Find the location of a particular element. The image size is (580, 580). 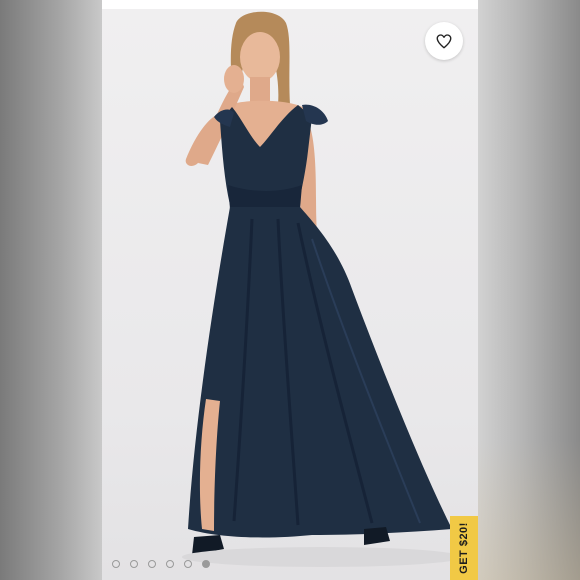

promo-tab-label: GET $20! is located at coordinates (464, 548).